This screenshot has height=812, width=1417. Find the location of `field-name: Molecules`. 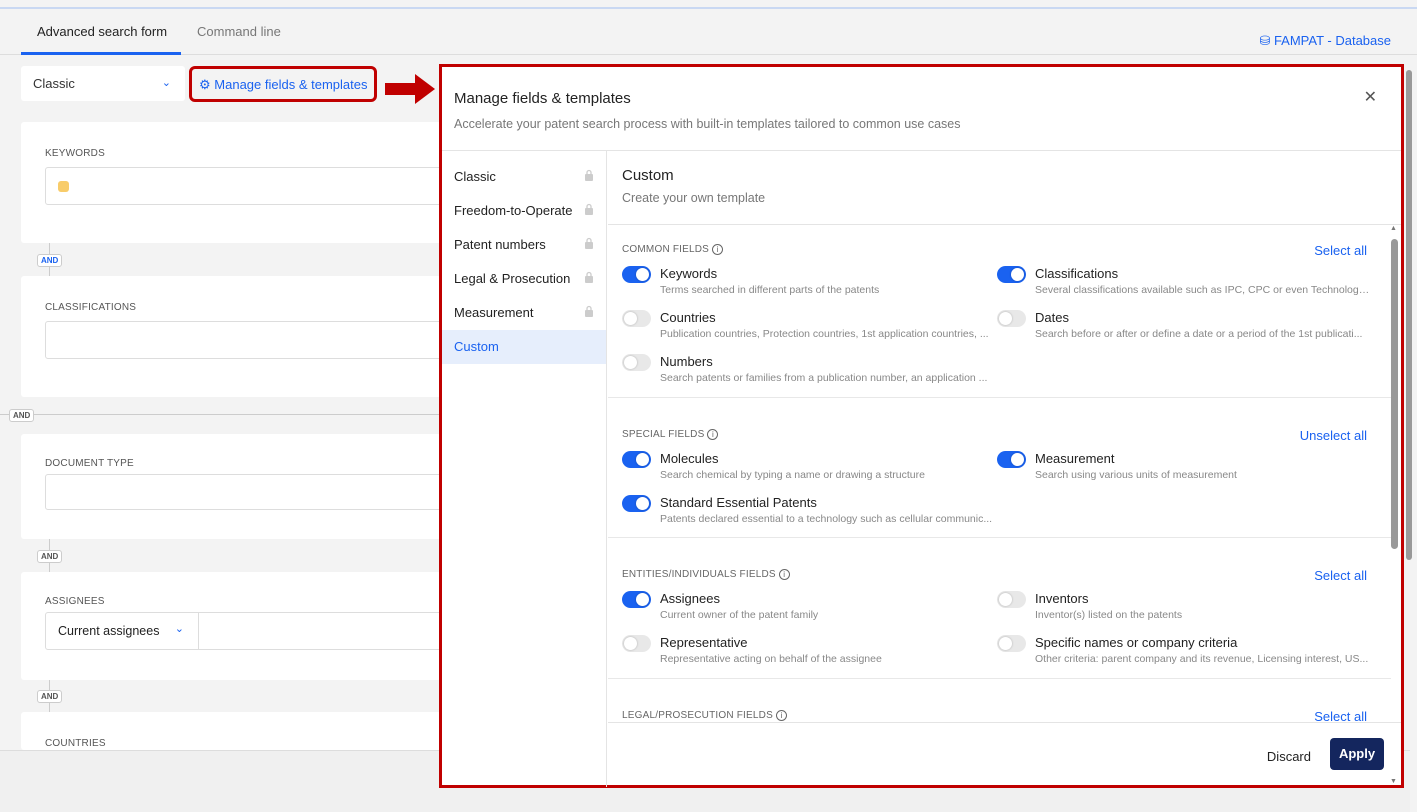

field-name: Molecules is located at coordinates (689, 458).